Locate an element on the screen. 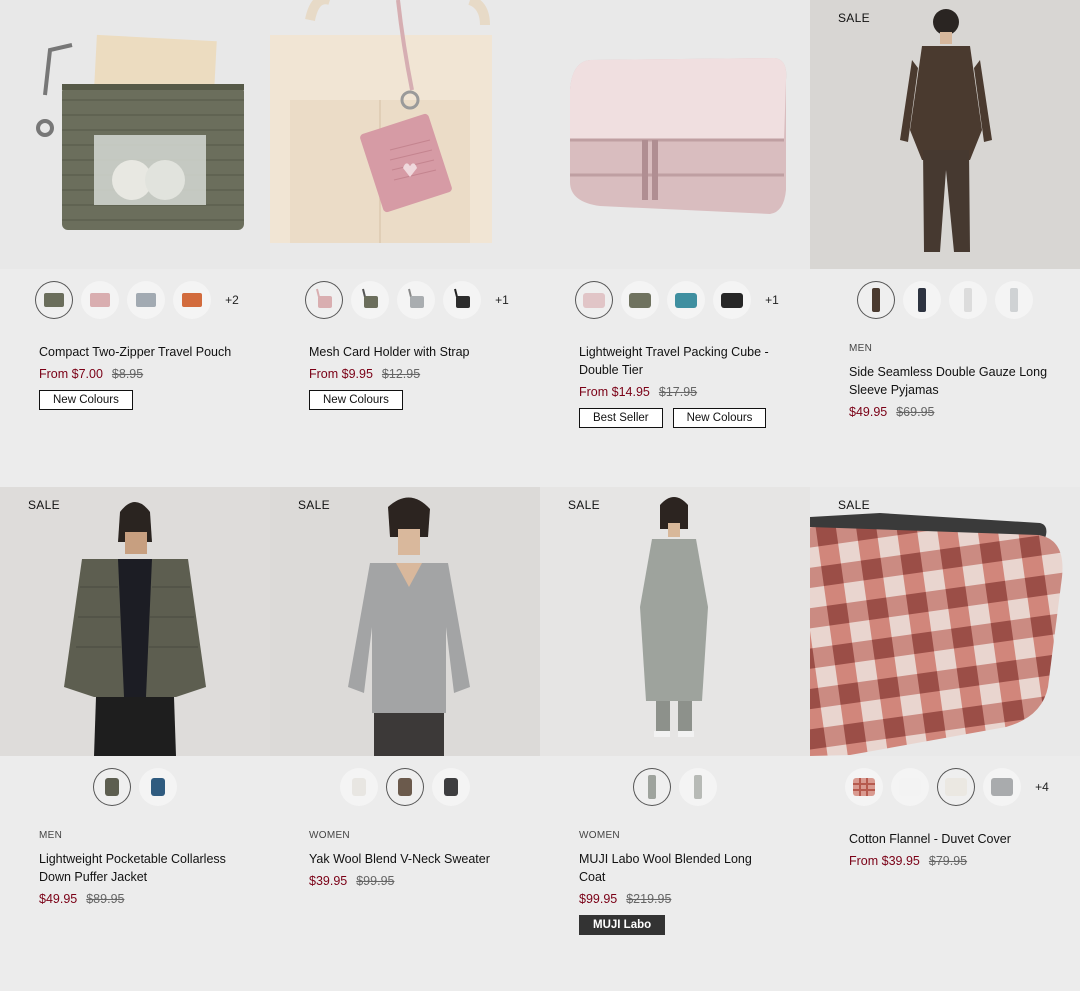 This screenshot has width=1080, height=991. product-name: MUJI Labo Wool Blended Long Coat is located at coordinates (679, 868).